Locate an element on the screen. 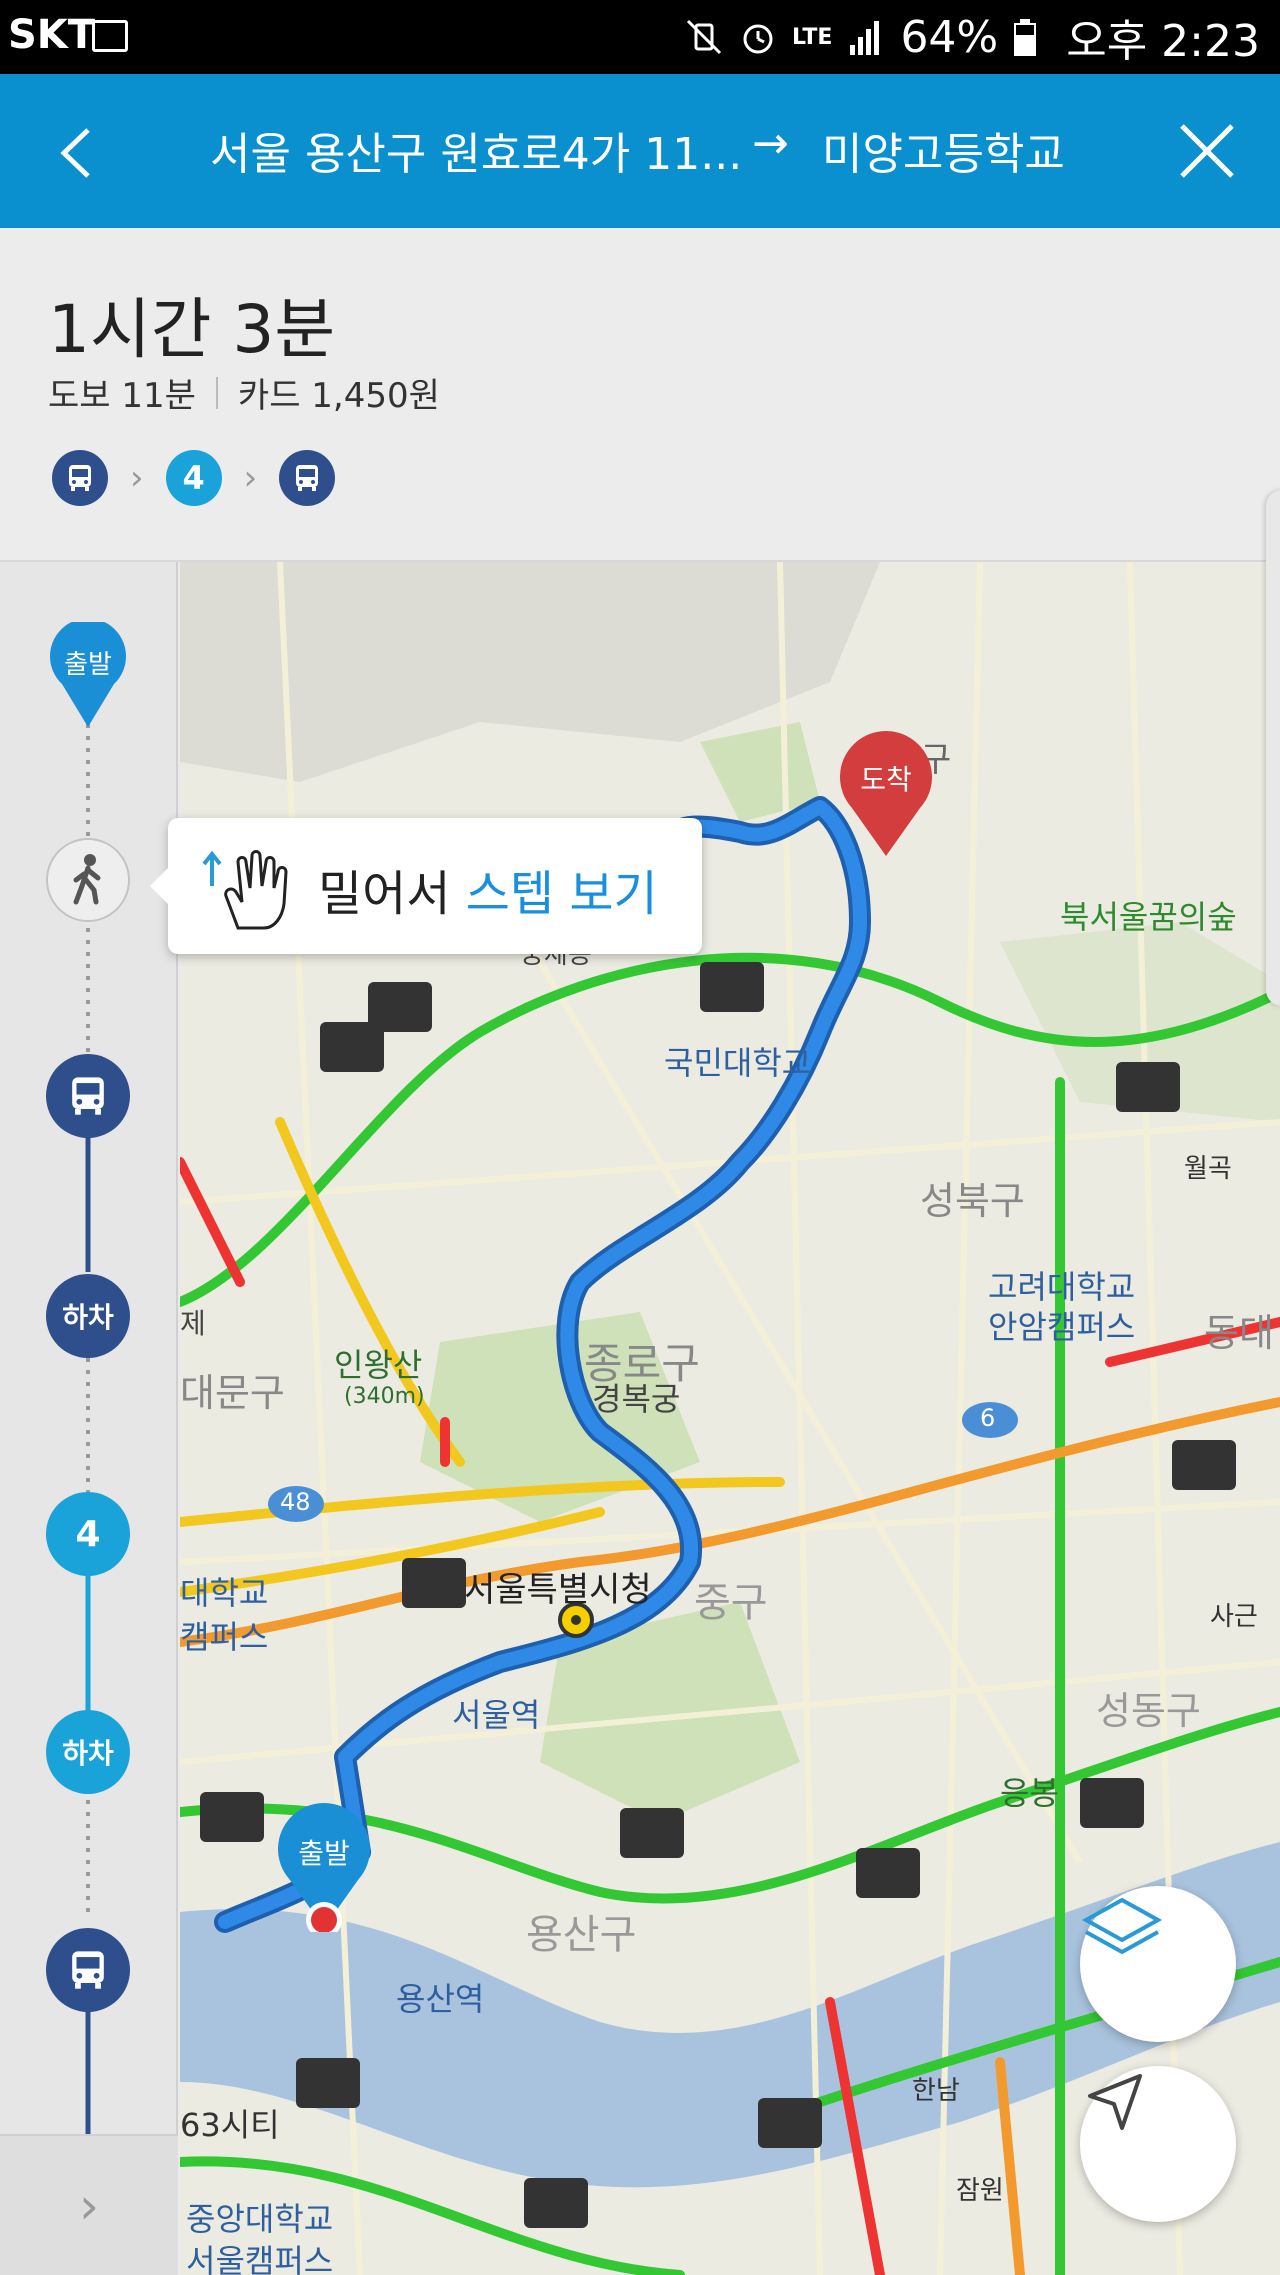 The image size is (1280, 2275). map-label: 63시티 is located at coordinates (230, 2125).